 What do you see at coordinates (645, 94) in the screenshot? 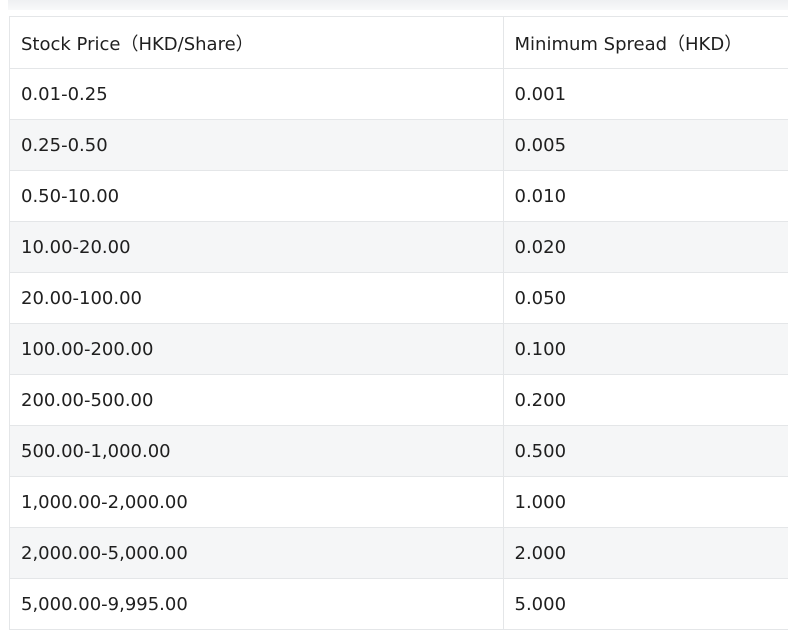
I see `cell-minimum-spread: 0.001` at bounding box center [645, 94].